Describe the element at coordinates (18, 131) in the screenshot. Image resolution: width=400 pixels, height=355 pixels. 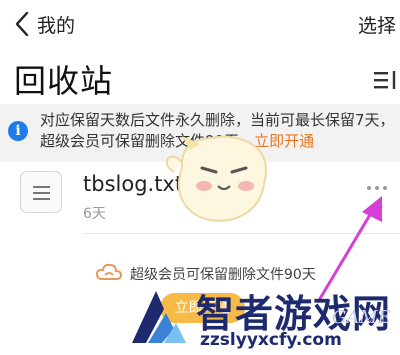
I see `info-icon: i` at that location.